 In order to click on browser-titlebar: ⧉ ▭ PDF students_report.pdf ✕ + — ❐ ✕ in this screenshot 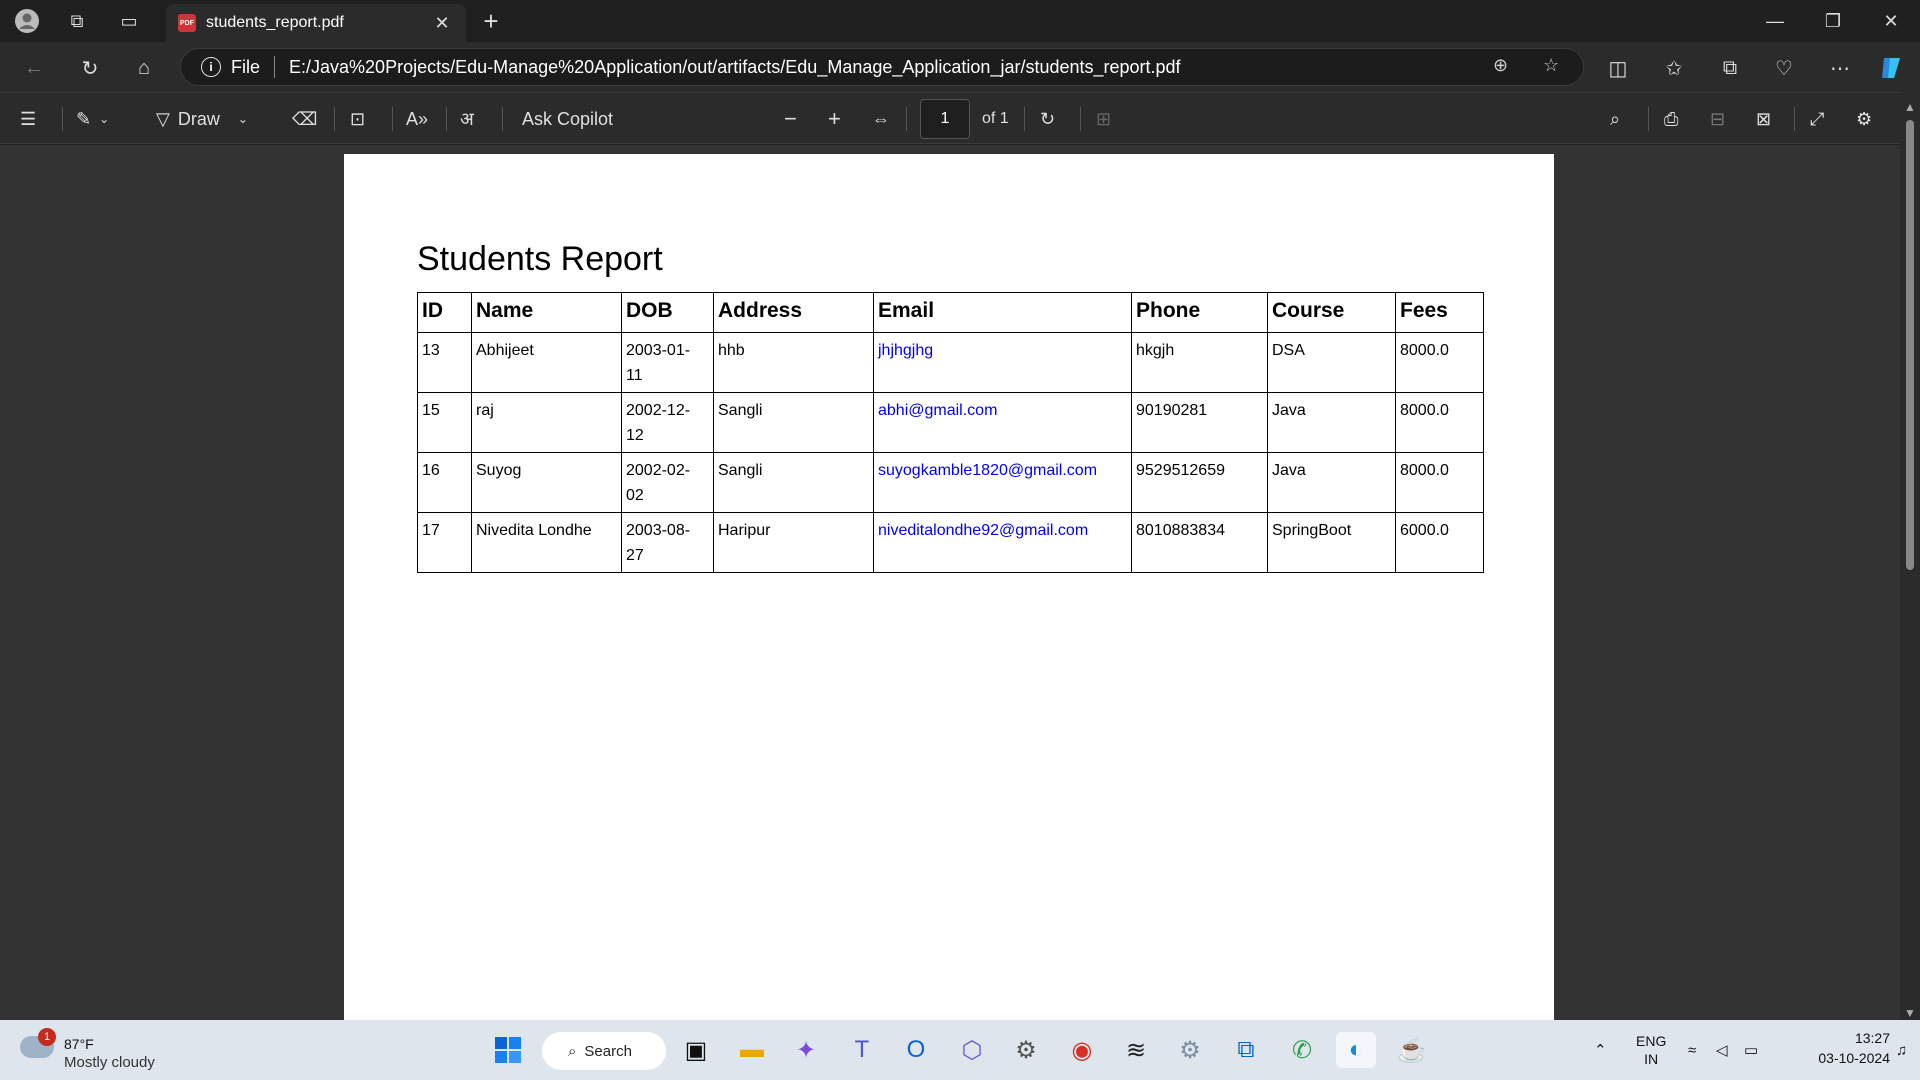, I will do `click(960, 21)`.